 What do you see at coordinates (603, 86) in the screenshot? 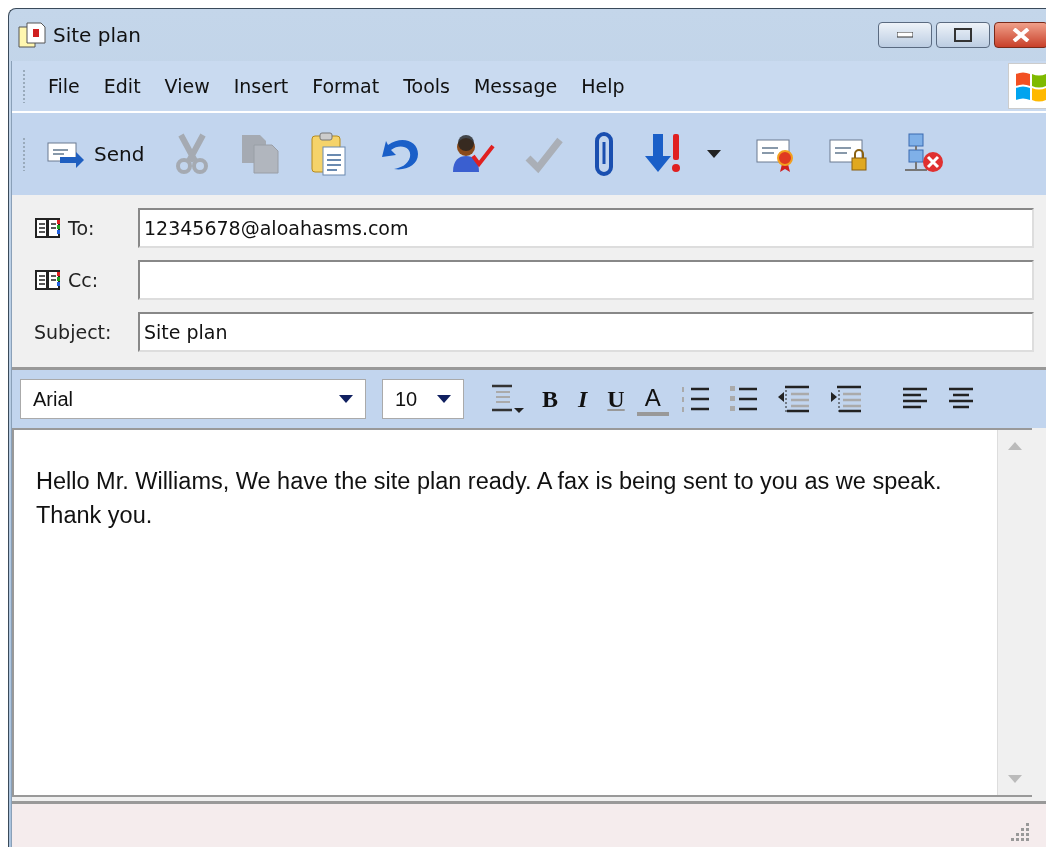
I see `menu-item: Help` at bounding box center [603, 86].